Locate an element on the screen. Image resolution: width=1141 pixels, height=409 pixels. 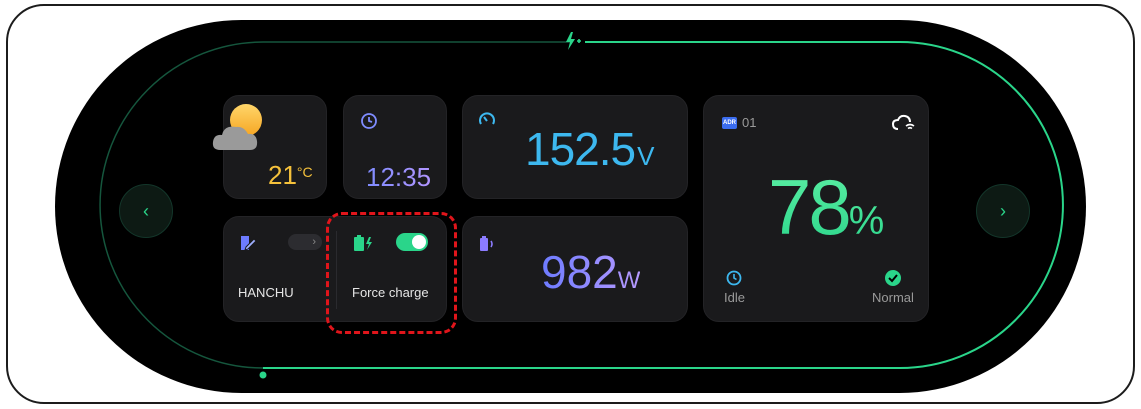
weather-card: 21°C is located at coordinates (269, 147).